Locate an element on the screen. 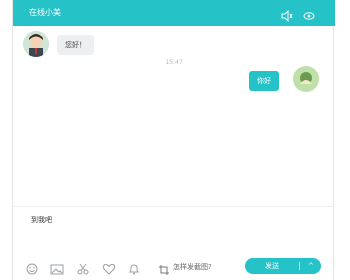 The width and height of the screenshot is (350, 280). screenshot-help-link: 怎样发截图? is located at coordinates (192, 267).